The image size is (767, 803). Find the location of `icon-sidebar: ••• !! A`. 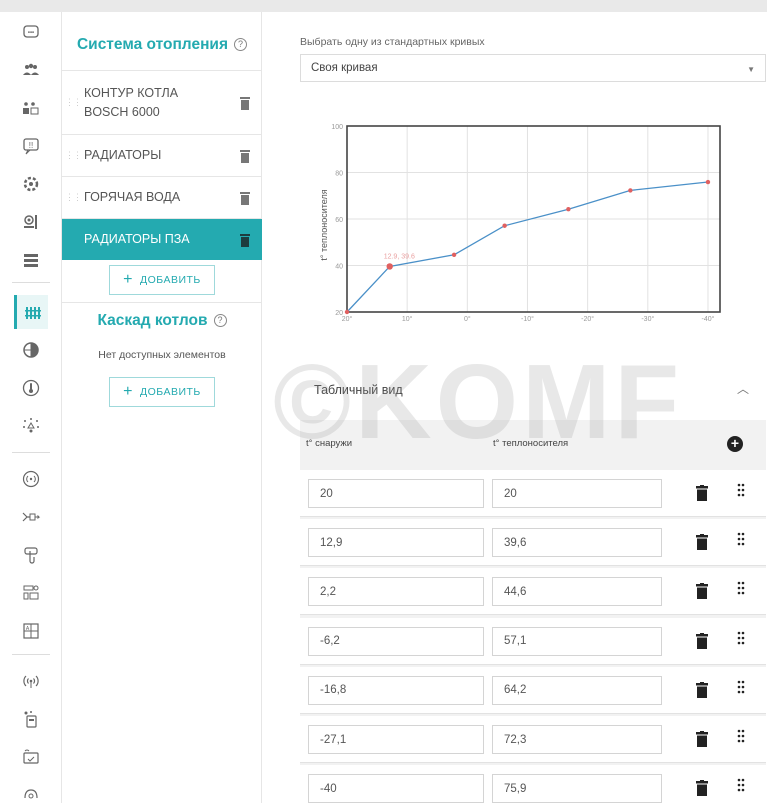

icon-sidebar: ••• !! A is located at coordinates (31, 407).